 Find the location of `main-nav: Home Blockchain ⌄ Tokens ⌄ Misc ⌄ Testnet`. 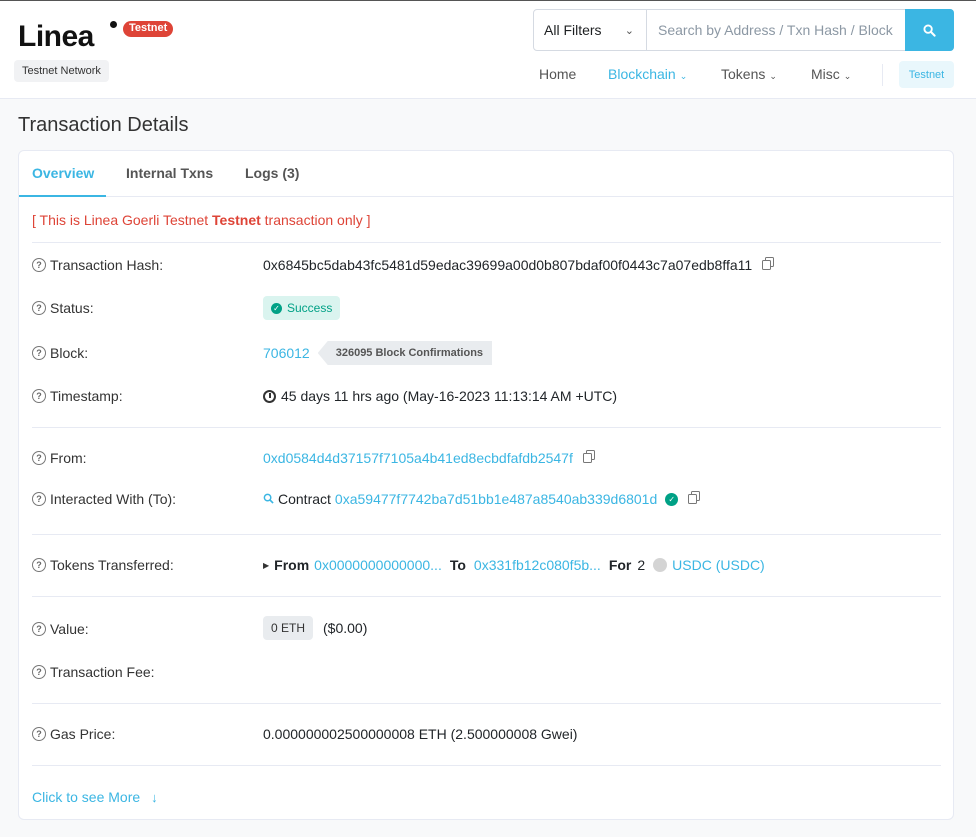

main-nav: Home Blockchain ⌄ Tokens ⌄ Misc ⌄ Testnet is located at coordinates (488, 75).